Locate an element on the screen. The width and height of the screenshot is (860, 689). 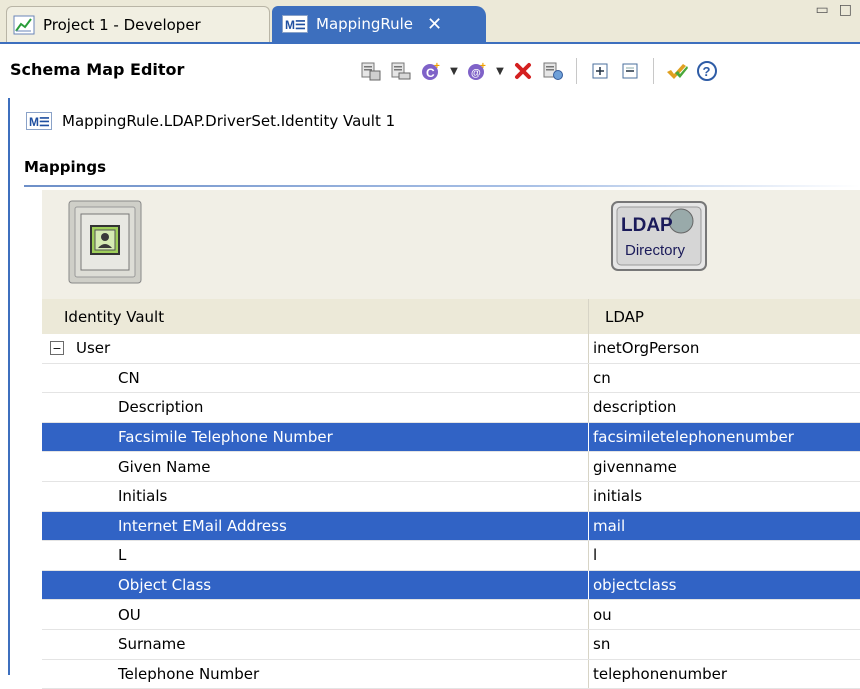
identity-vault-cell: Telephone Number is located at coordinates (315, 674).